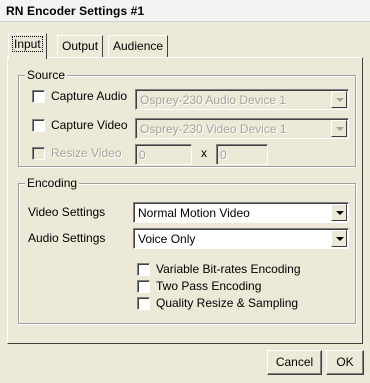  What do you see at coordinates (75, 11) in the screenshot?
I see `window-title: RN Encoder Settings #1` at bounding box center [75, 11].